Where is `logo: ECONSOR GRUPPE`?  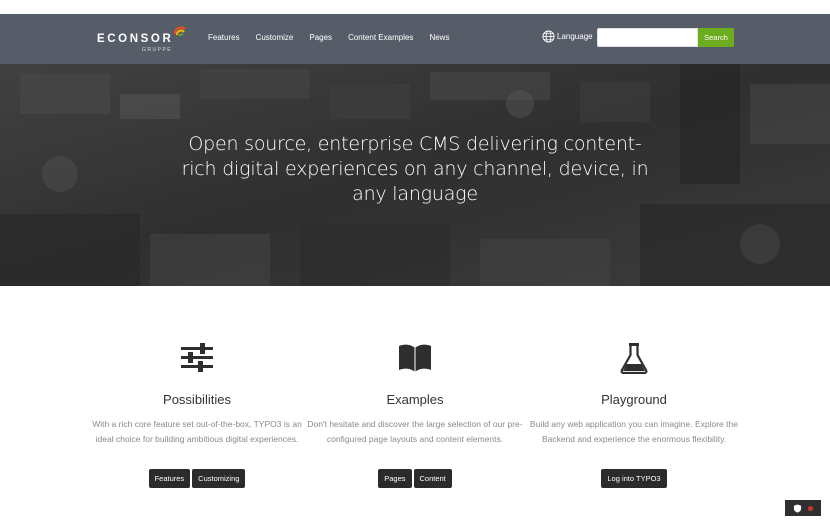
logo: ECONSOR GRUPPE is located at coordinates (144, 41).